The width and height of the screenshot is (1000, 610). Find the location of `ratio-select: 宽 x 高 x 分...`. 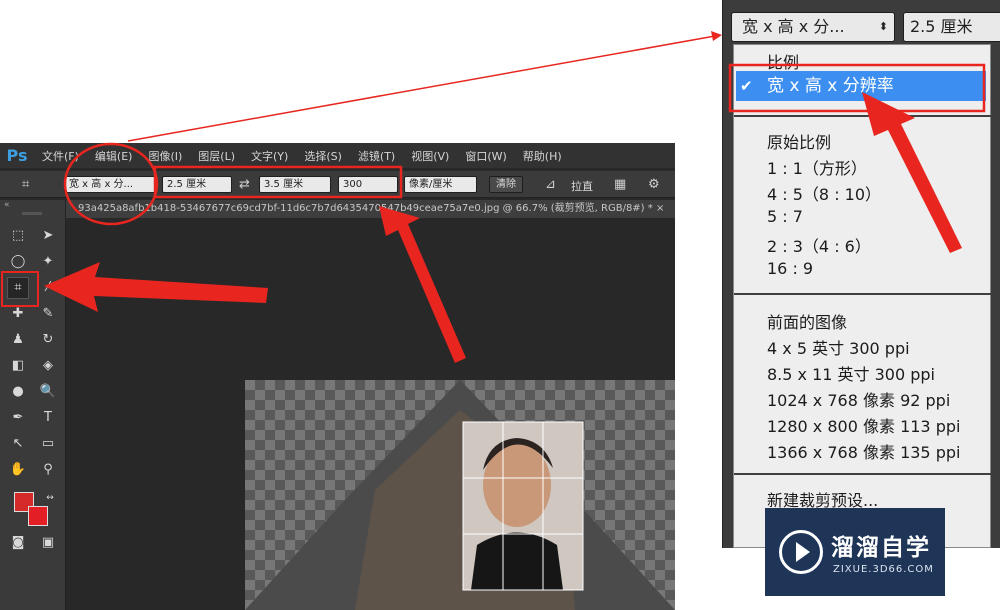

ratio-select: 宽 x 高 x 分... is located at coordinates (110, 184).